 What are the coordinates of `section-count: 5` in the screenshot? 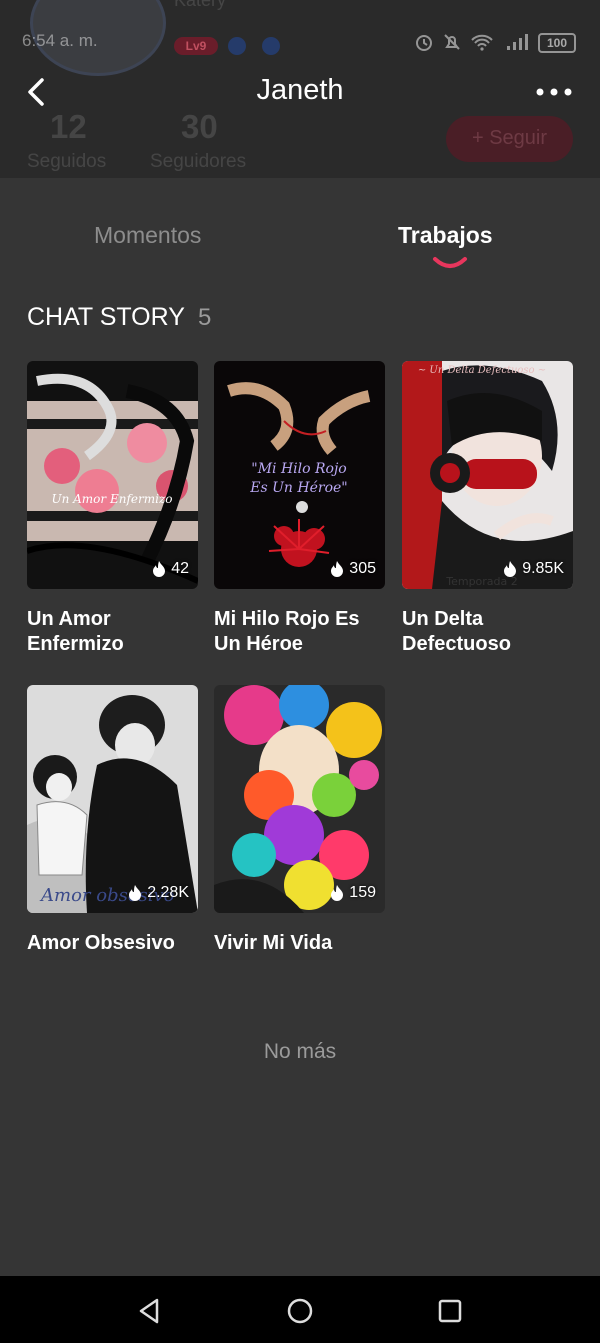 It's located at (205, 317).